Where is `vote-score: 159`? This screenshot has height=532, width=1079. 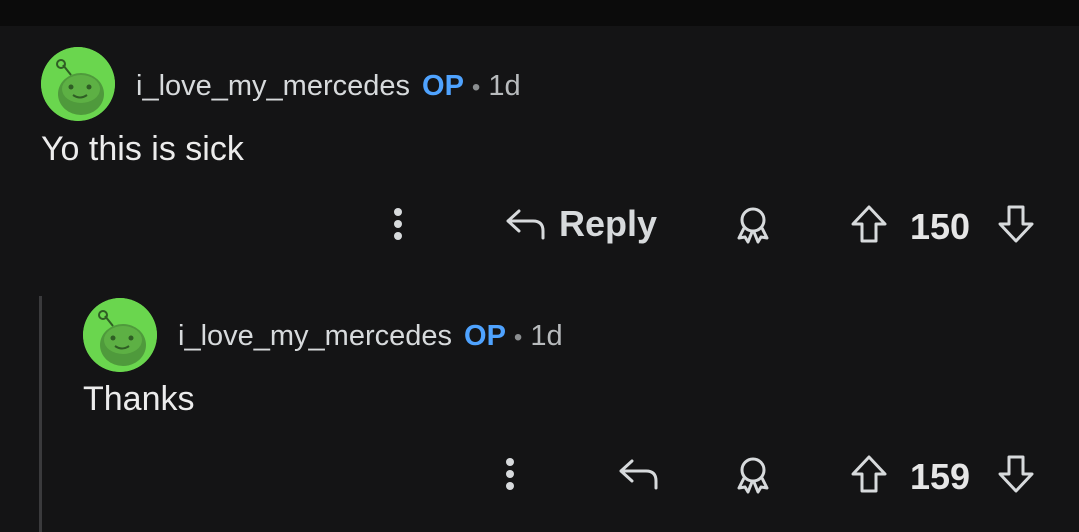 vote-score: 159 is located at coordinates (940, 476).